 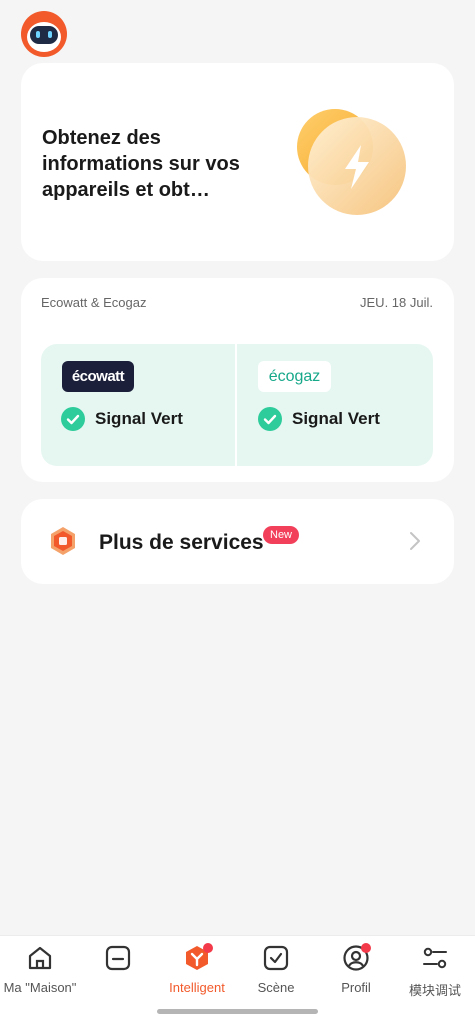 I want to click on new-badge: New, so click(x=281, y=535).